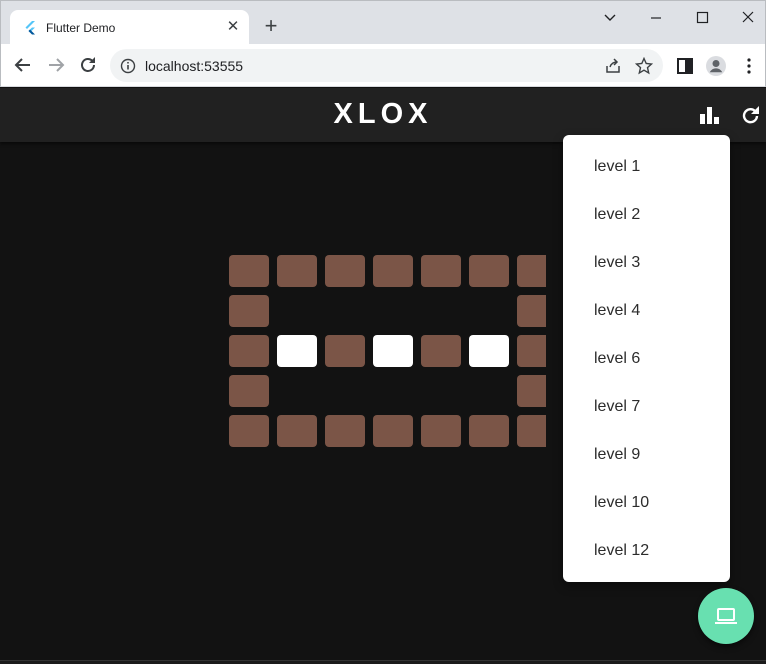  I want to click on side-panel-icon, so click(685, 66).